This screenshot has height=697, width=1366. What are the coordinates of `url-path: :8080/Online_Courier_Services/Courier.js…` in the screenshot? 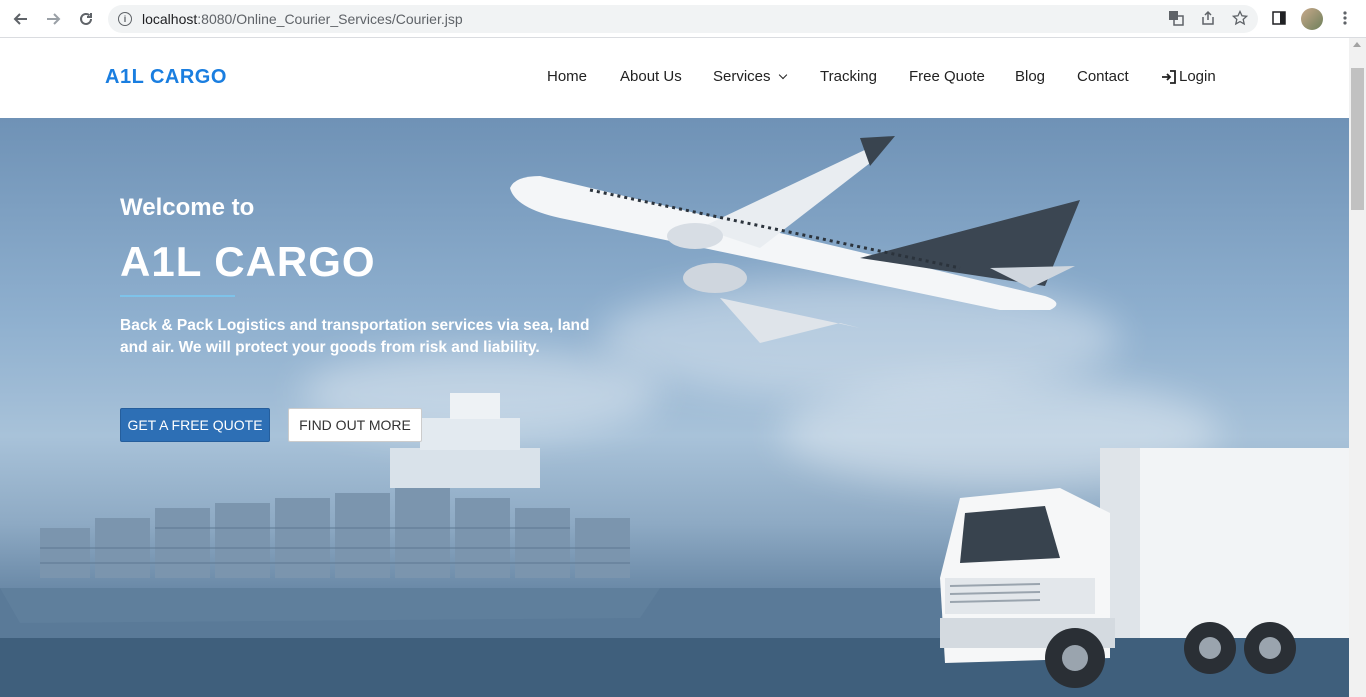 It's located at (330, 19).